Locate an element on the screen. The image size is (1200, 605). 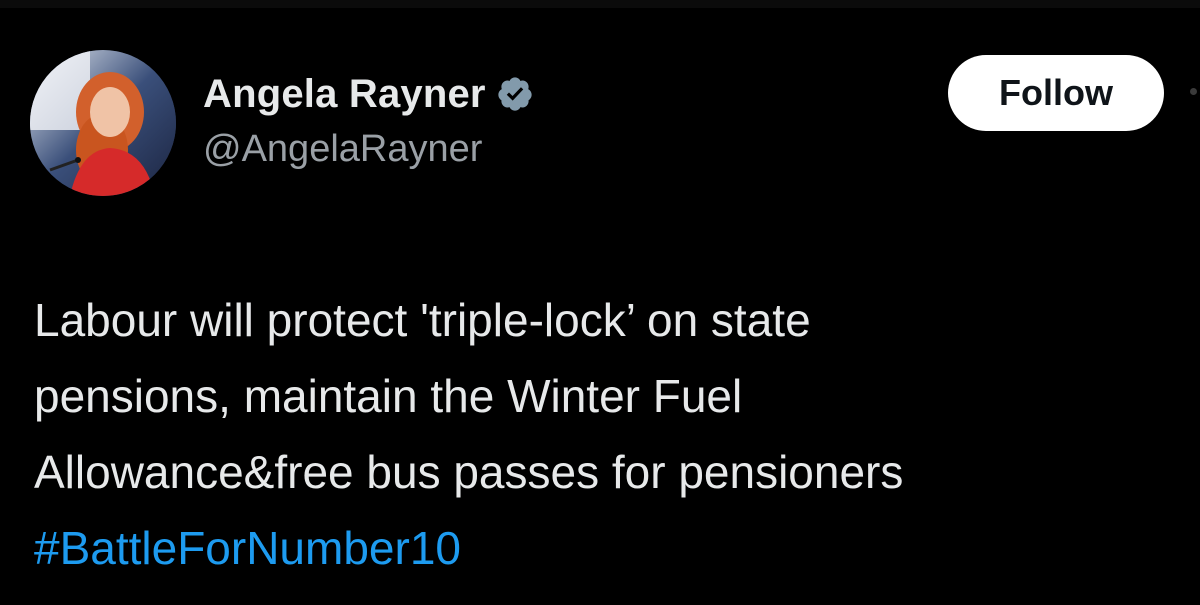
tweet-text-line: Allowance&free bus passes for pensioners is located at coordinates (469, 472).